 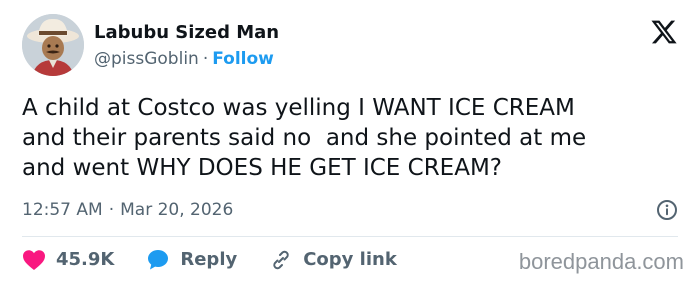 What do you see at coordinates (34, 260) in the screenshot?
I see `heart-icon` at bounding box center [34, 260].